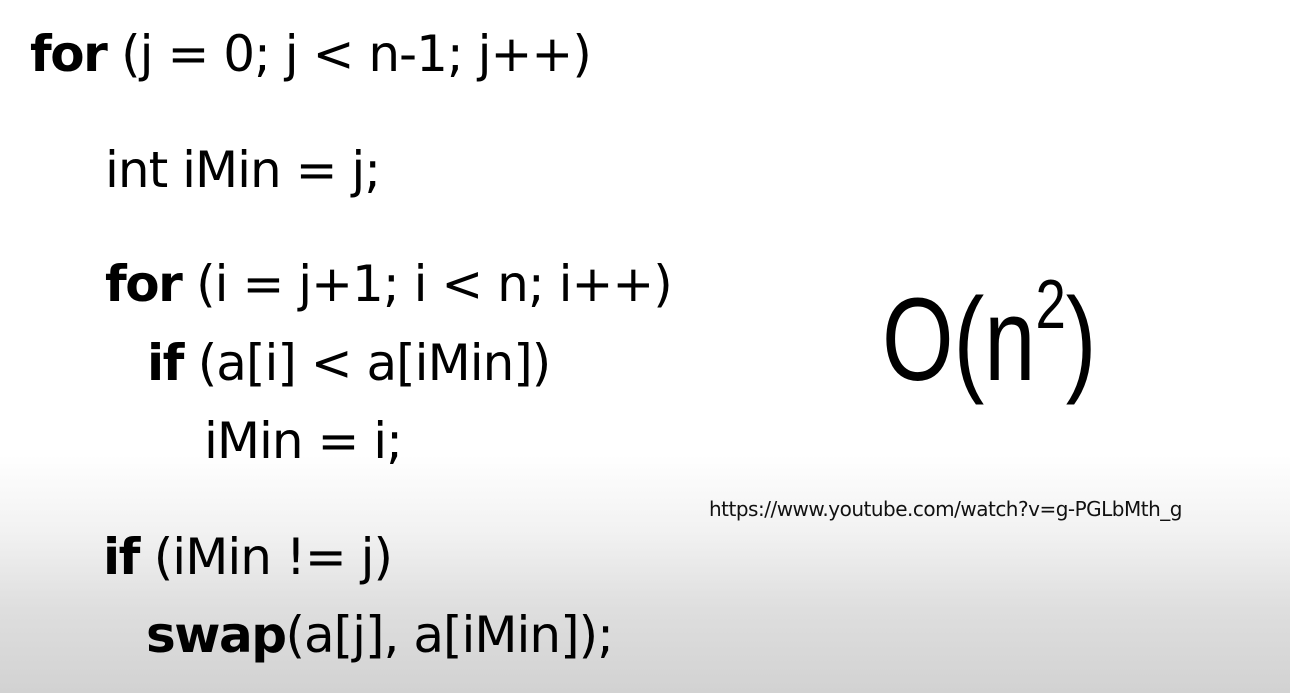 The height and width of the screenshot is (693, 1290). Describe the element at coordinates (367, 363) in the screenshot. I see `code-text: (a[i] < a[iMin])` at that location.